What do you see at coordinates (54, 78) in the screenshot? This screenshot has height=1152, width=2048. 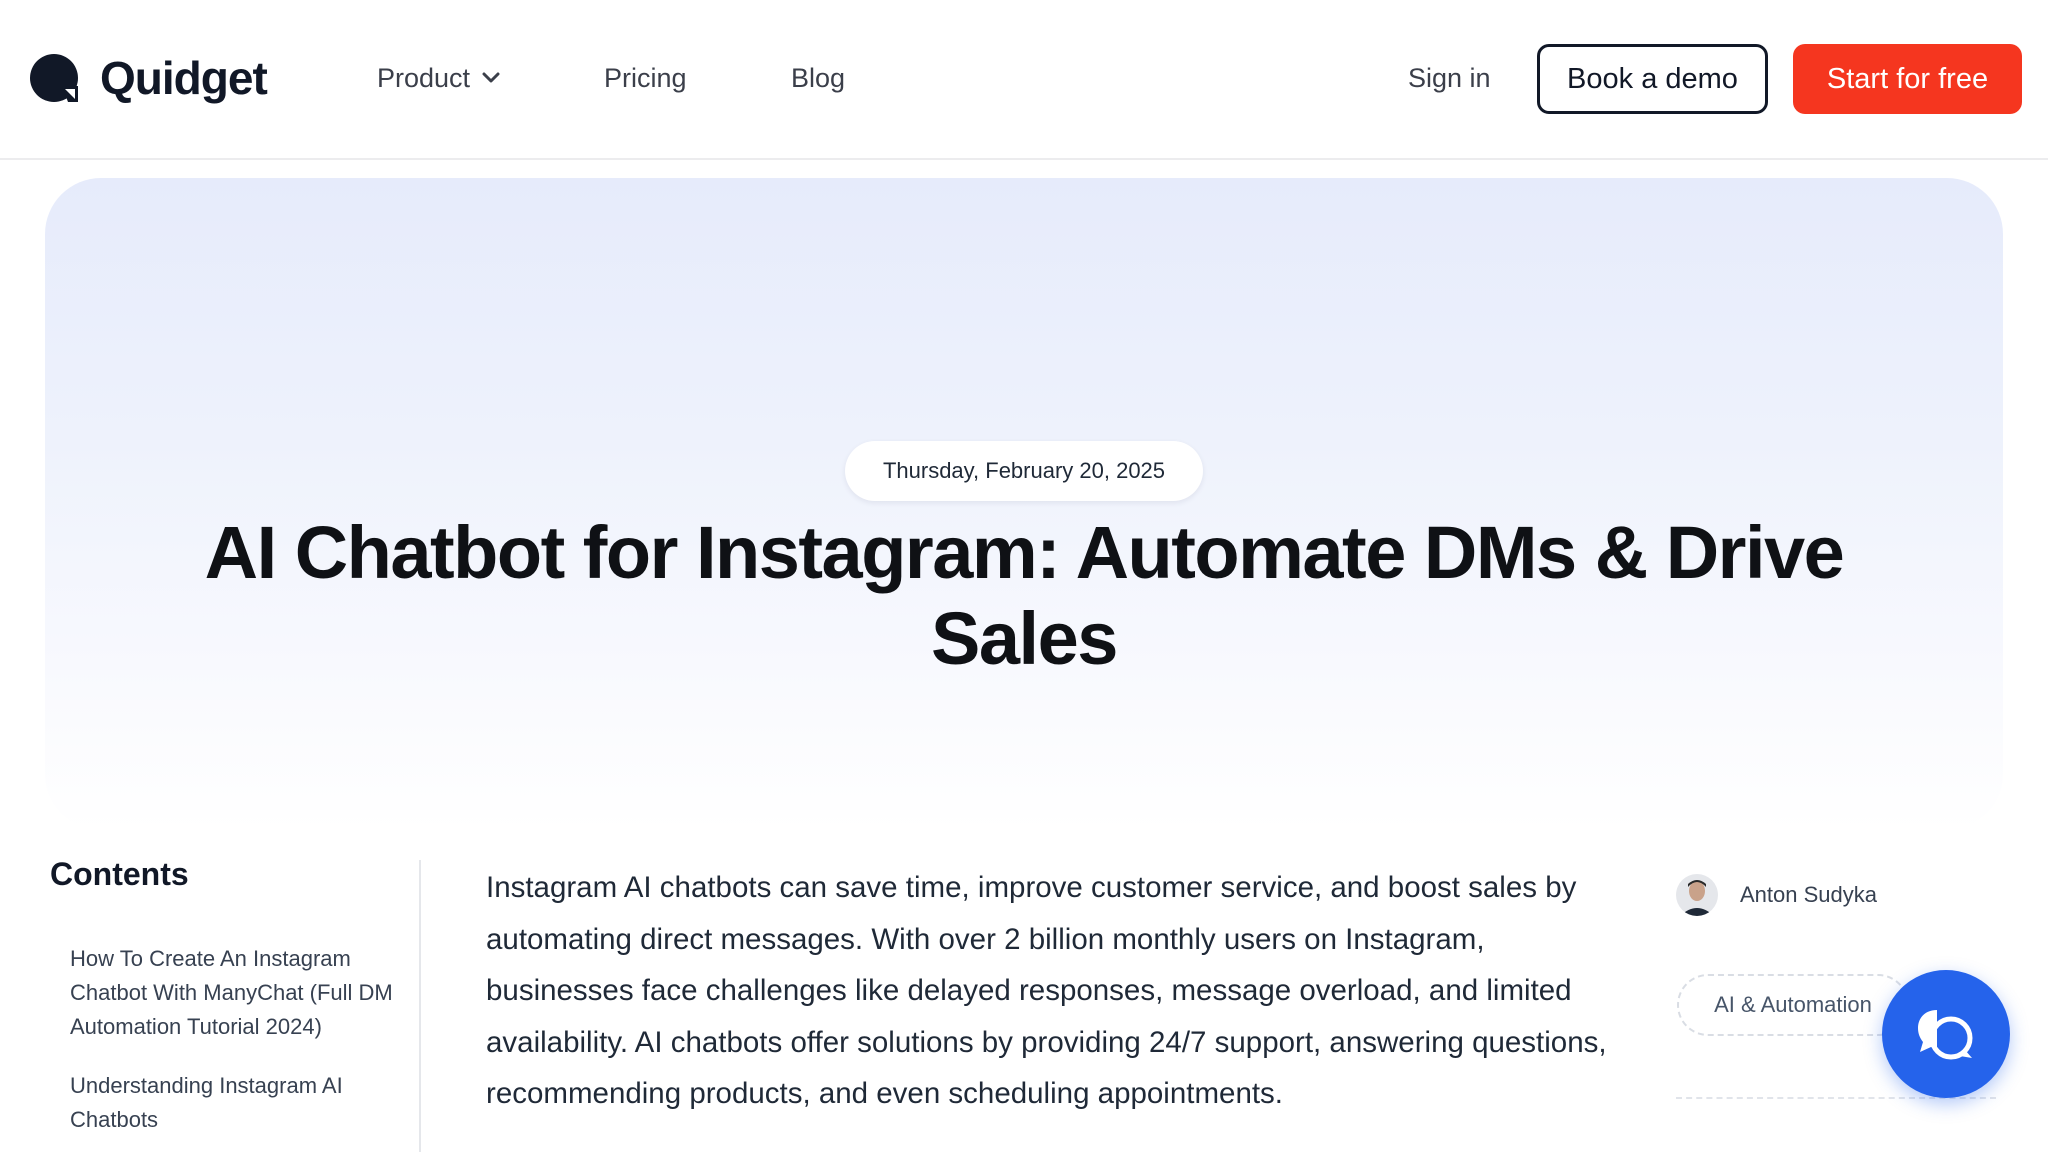 I see `quidget-logo-icon` at bounding box center [54, 78].